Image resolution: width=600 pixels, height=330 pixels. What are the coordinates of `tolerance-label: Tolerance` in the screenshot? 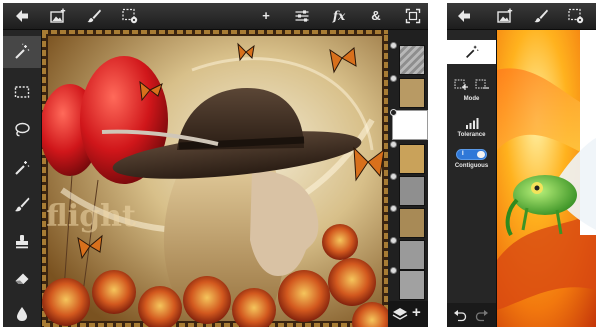 It's located at (471, 135).